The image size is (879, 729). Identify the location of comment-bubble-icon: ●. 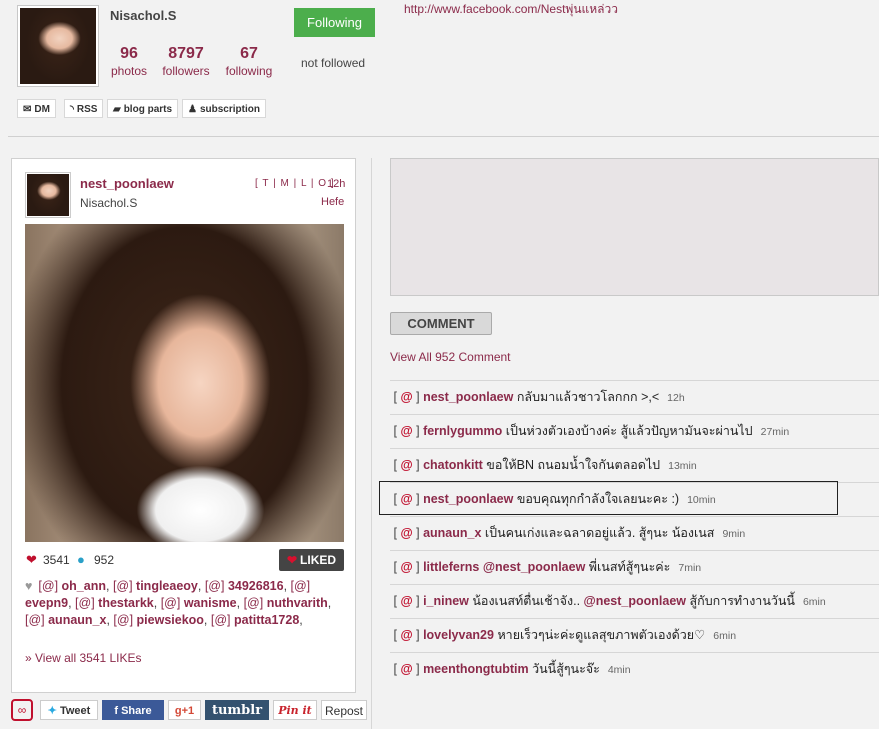
(81, 559).